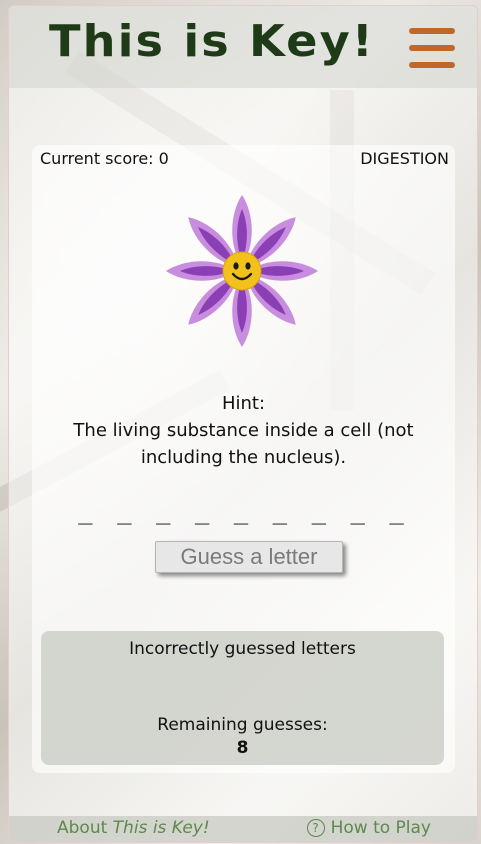  Describe the element at coordinates (249, 557) in the screenshot. I see `guess-letter-button: Guess a letter` at that location.